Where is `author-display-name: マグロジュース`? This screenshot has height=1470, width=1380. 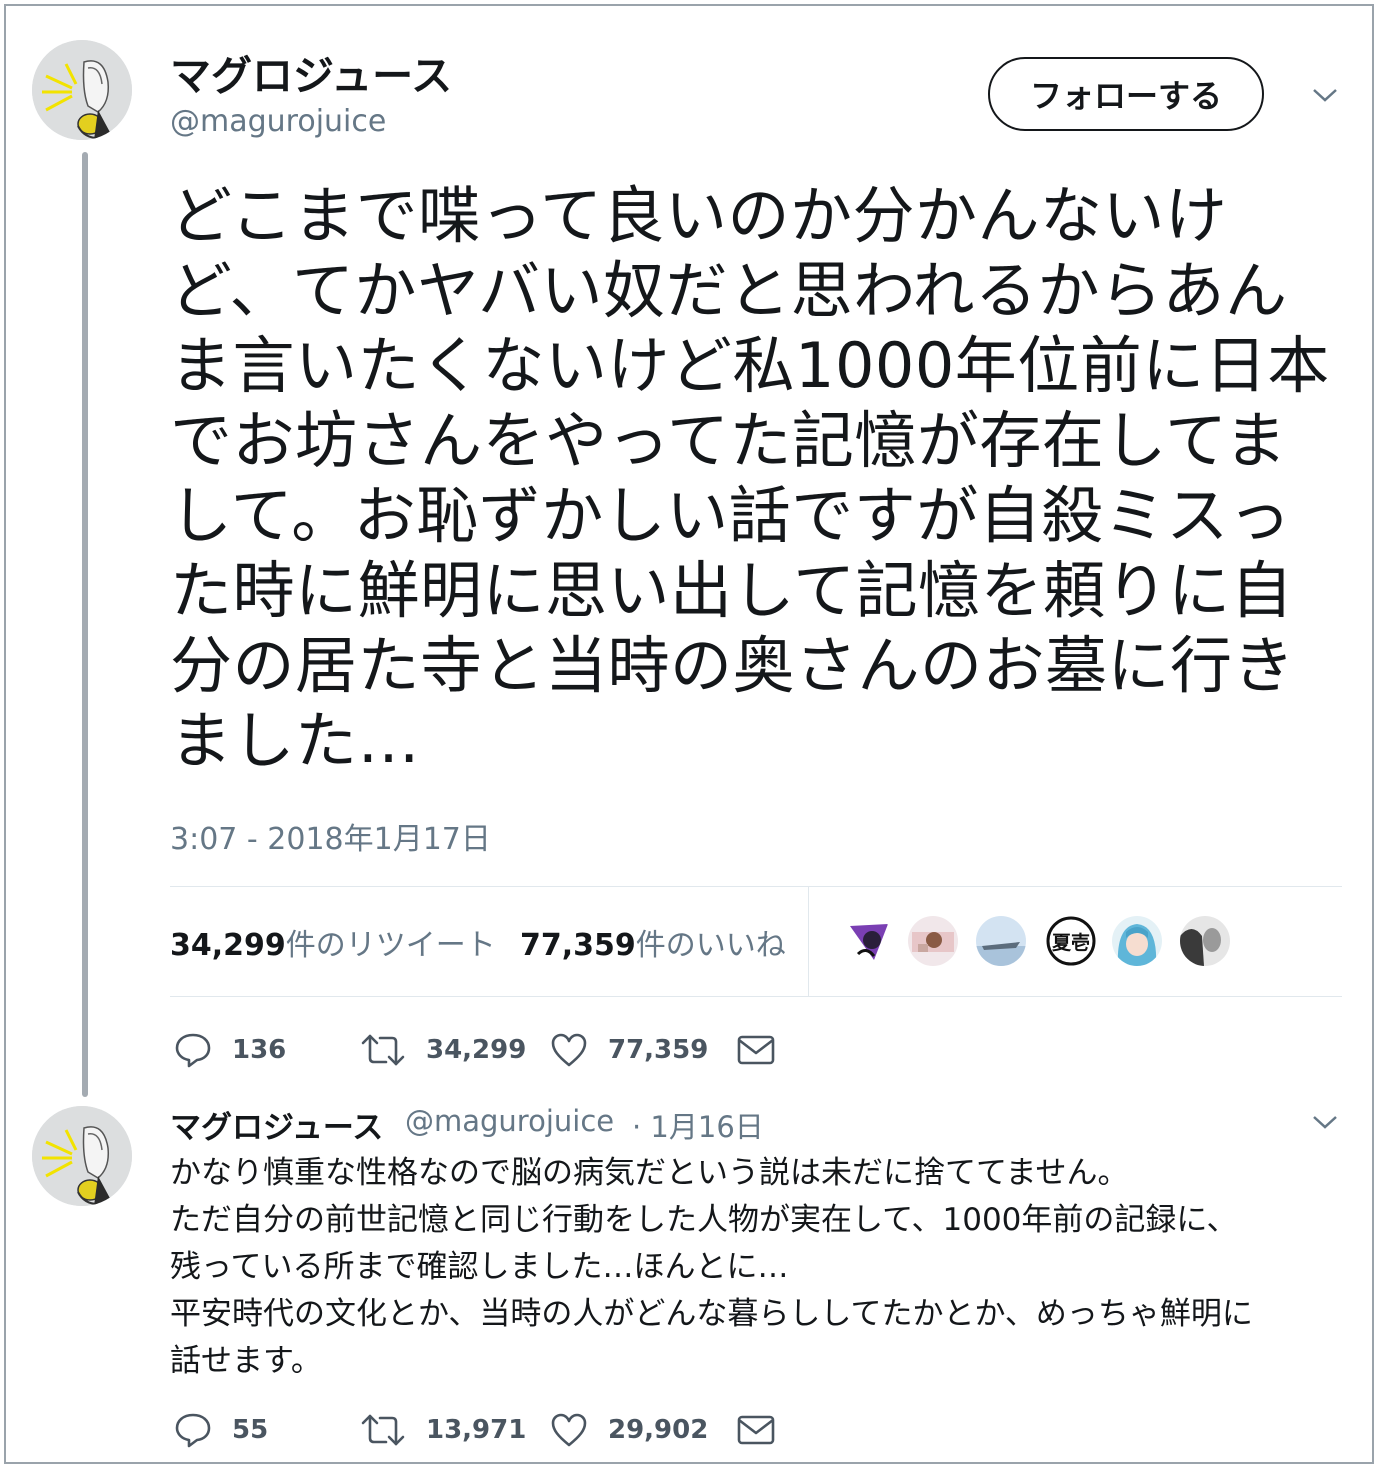 author-display-name: マグロジュース is located at coordinates (311, 72).